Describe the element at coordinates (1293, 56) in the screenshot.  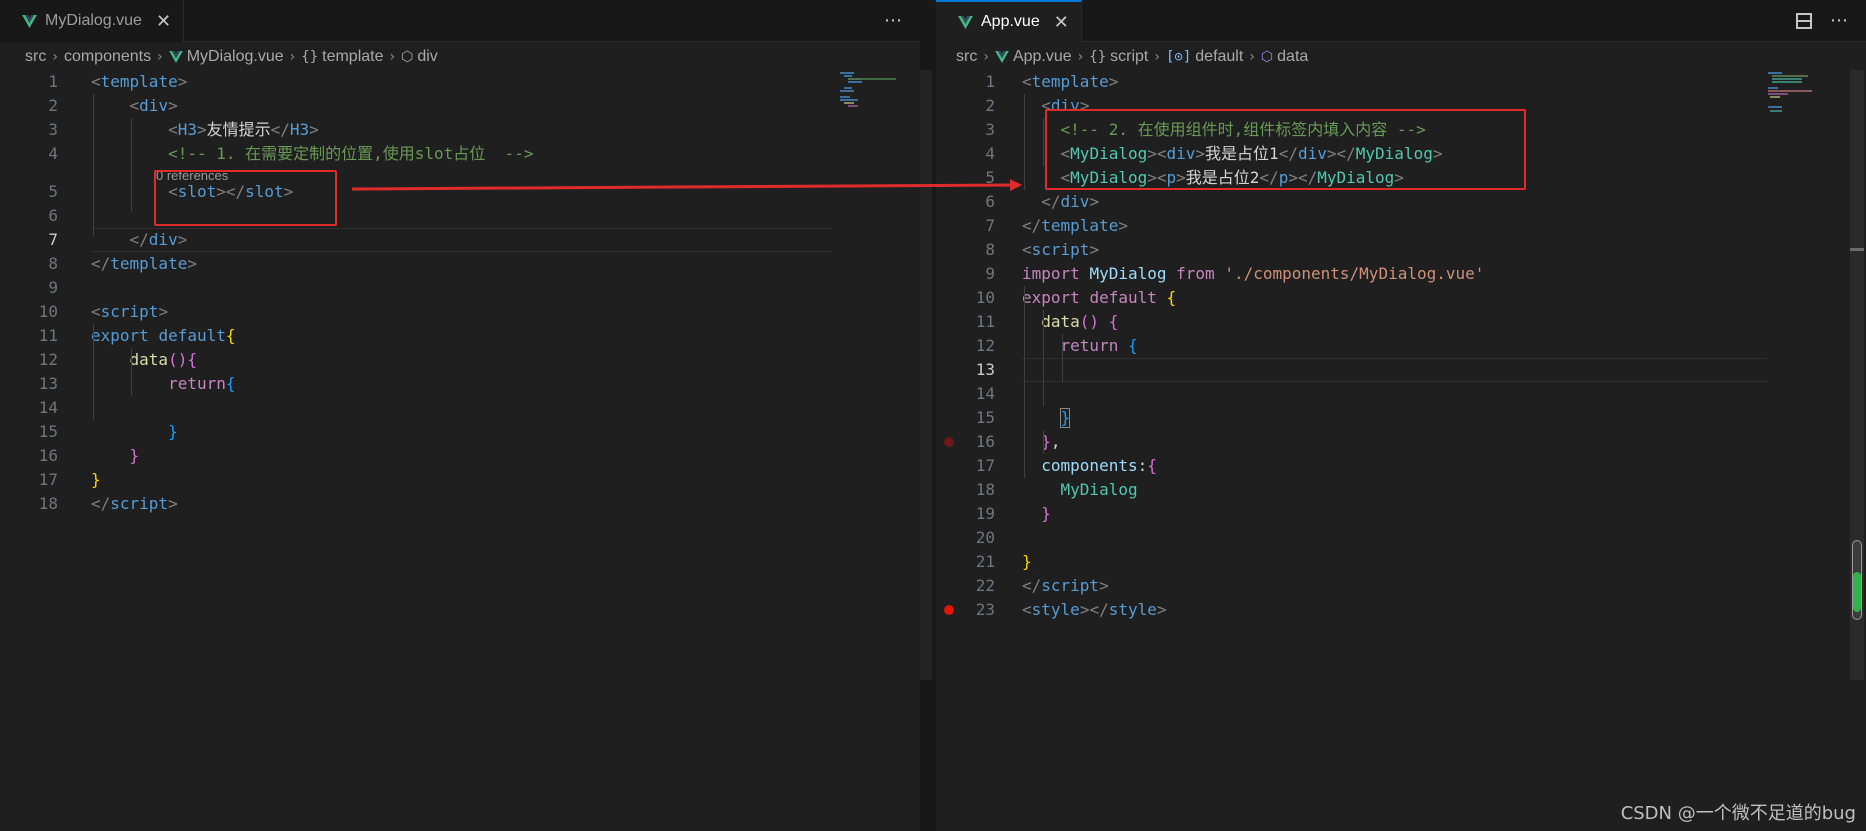
I see `breadcrumb-label: data` at that location.